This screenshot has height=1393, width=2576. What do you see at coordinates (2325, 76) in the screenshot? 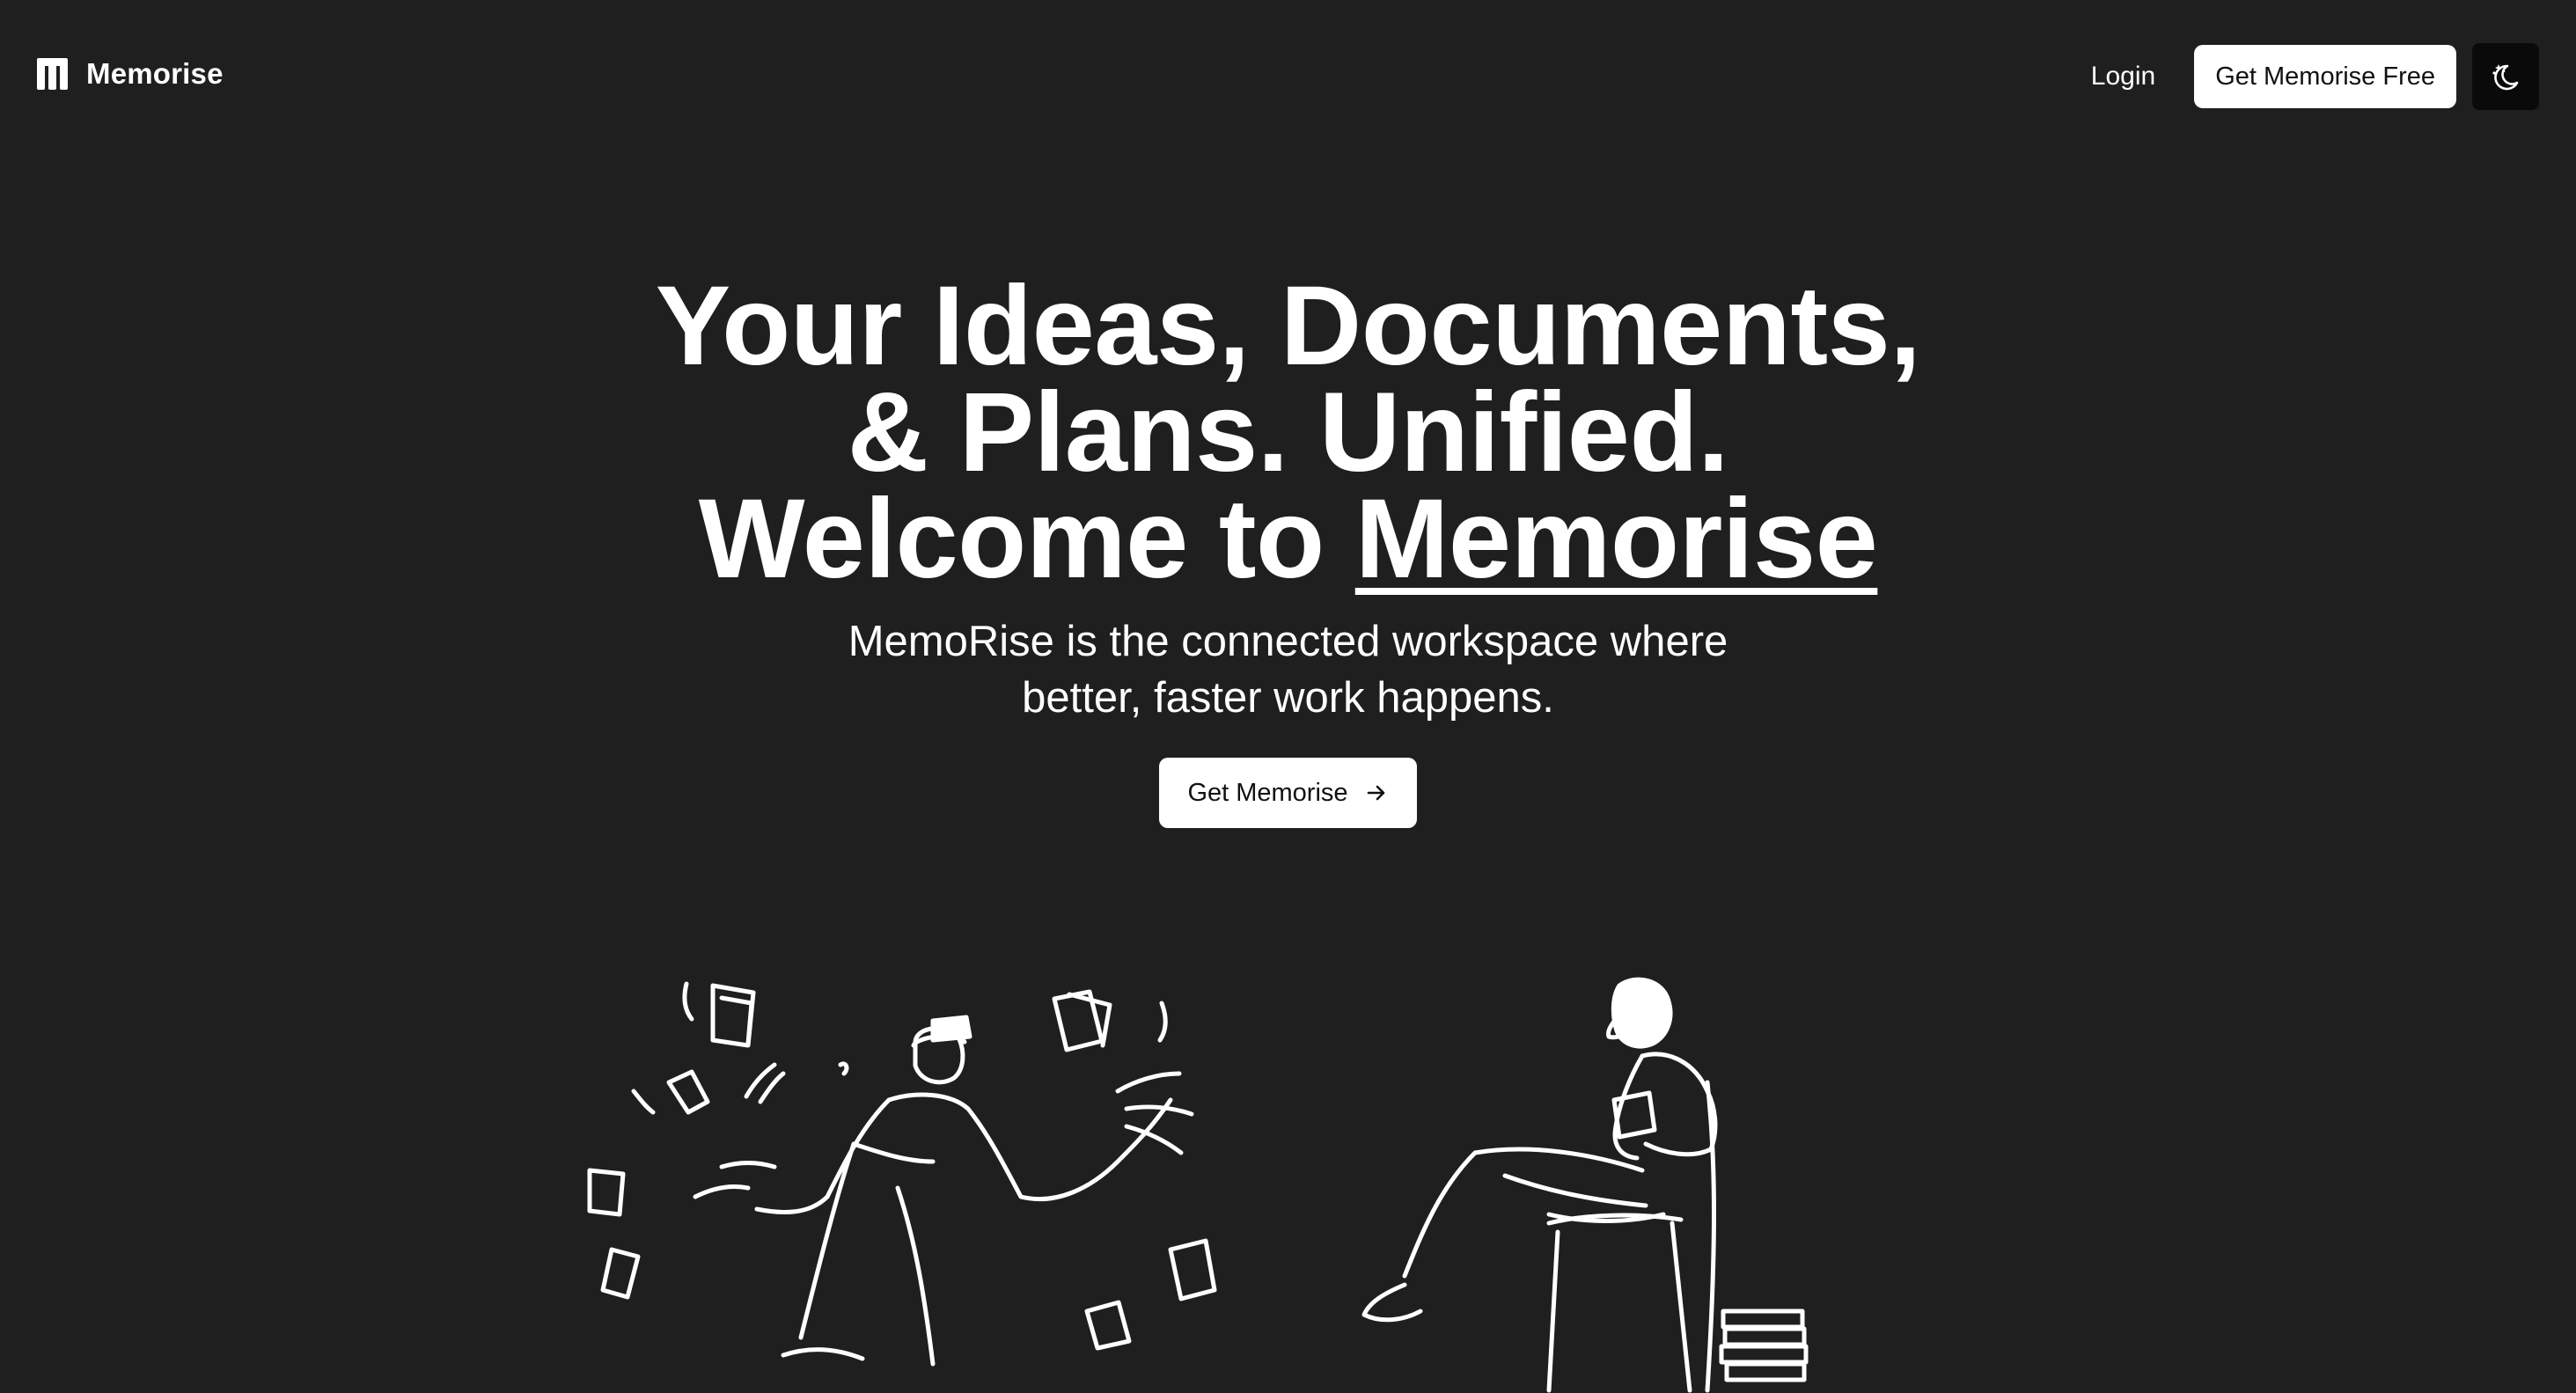
I see `get-memorise-free-button: Get Memorise Free` at bounding box center [2325, 76].